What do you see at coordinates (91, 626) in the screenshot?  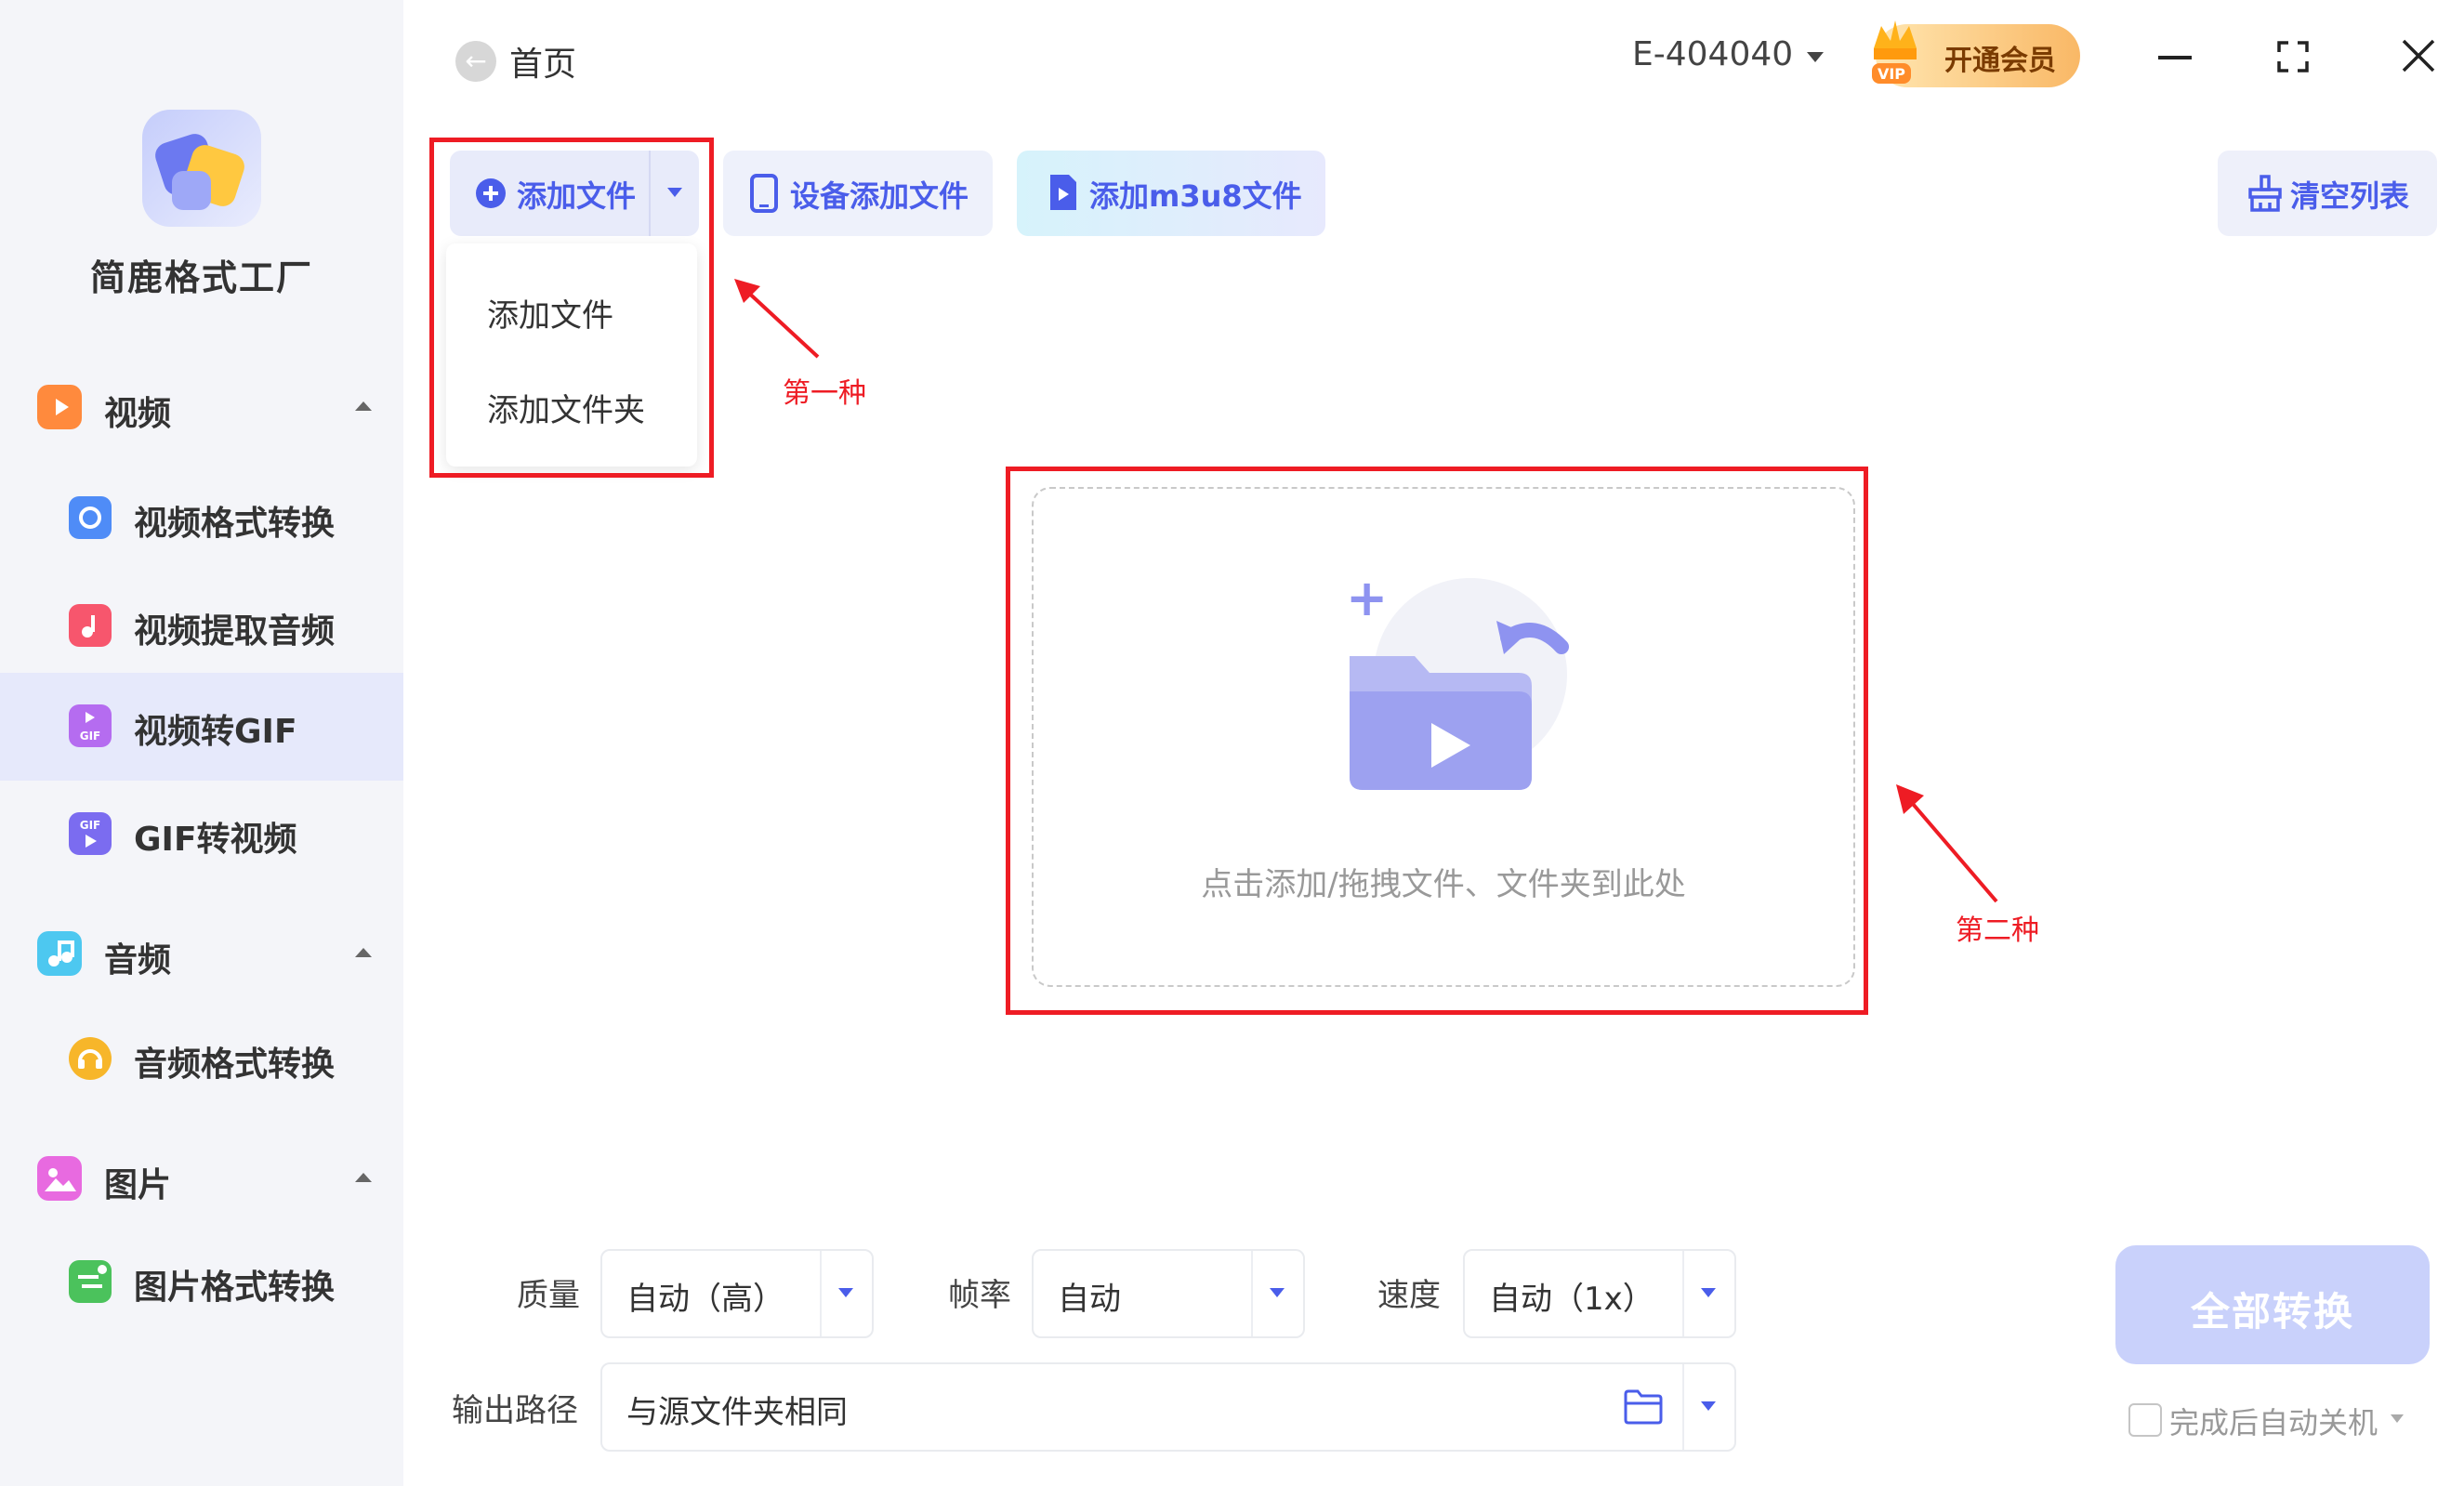 I see `audio-extract-icon` at bounding box center [91, 626].